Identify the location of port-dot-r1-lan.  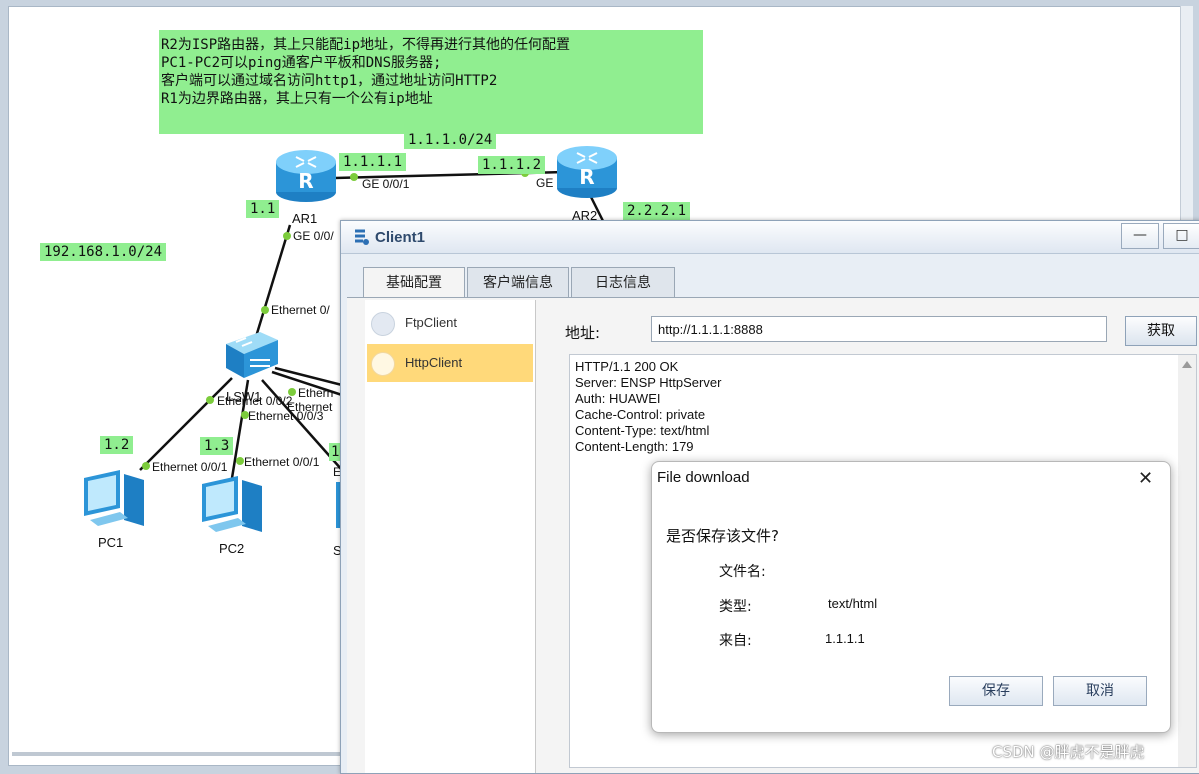
(287, 236).